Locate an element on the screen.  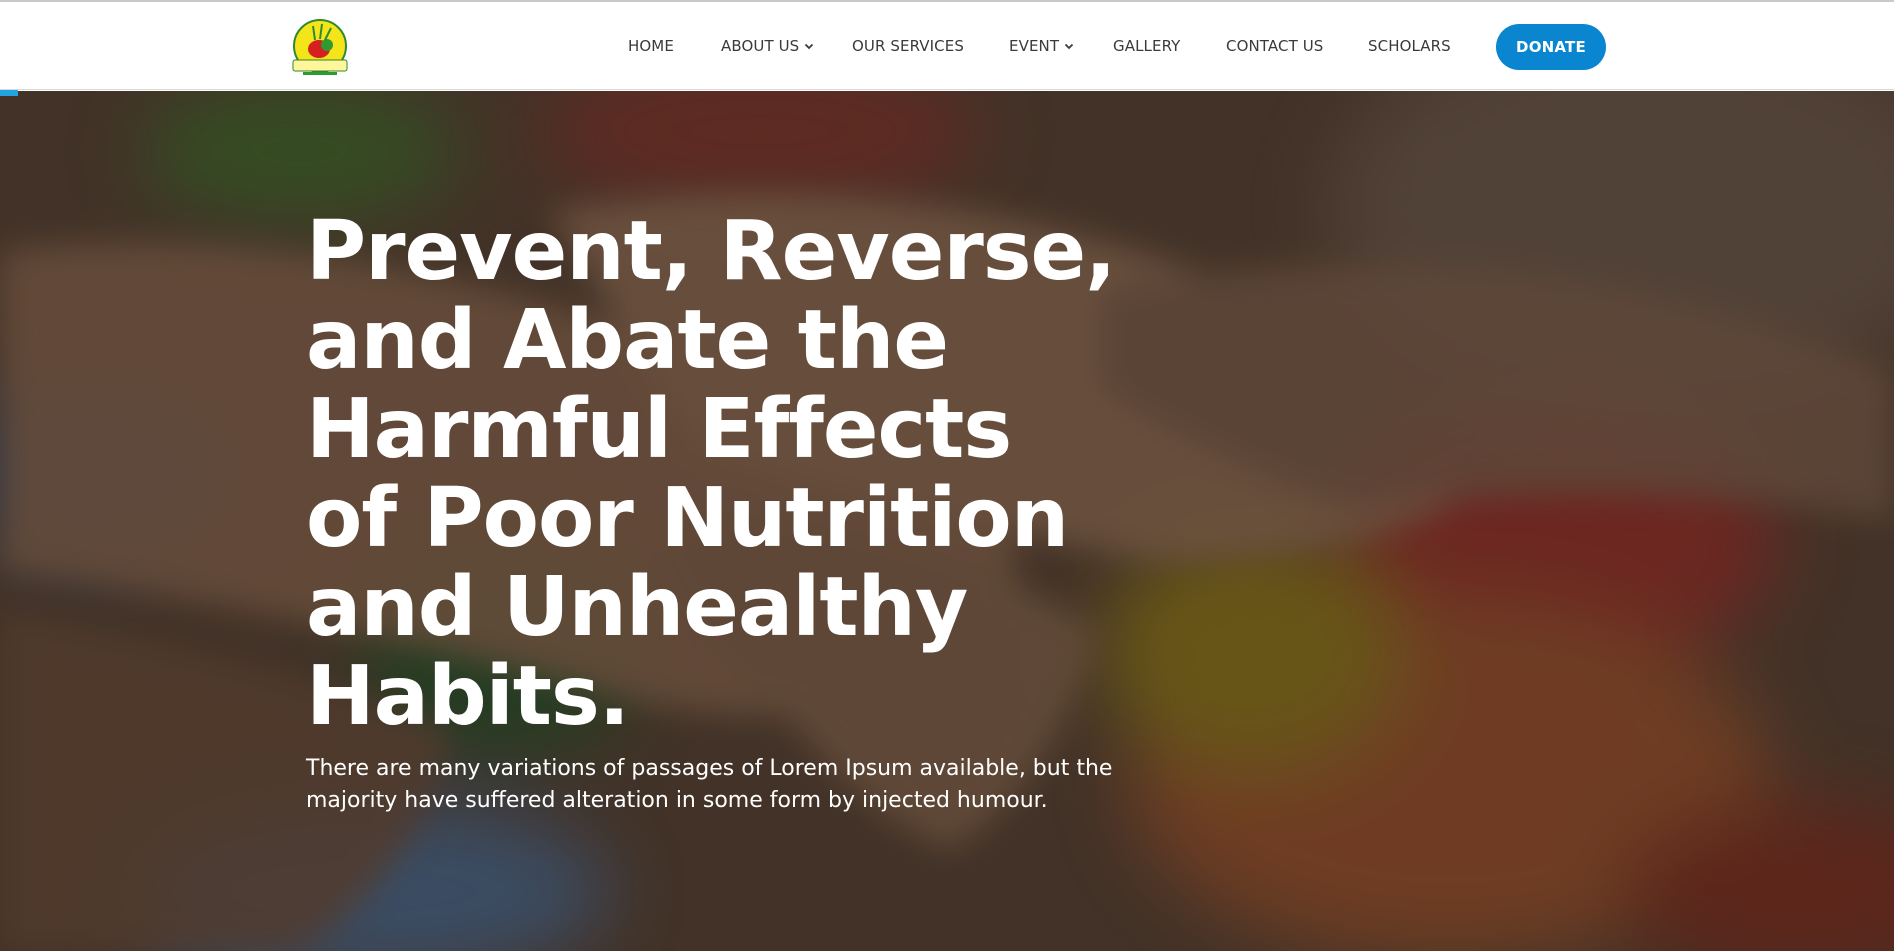
hero-title-line: and Abate the is located at coordinates (627, 340).